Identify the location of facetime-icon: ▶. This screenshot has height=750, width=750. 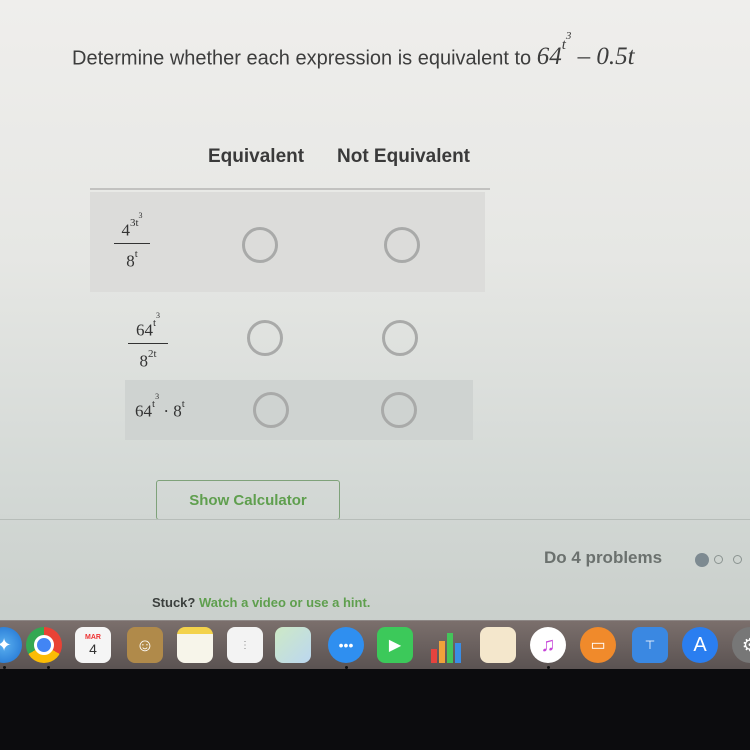
(395, 645).